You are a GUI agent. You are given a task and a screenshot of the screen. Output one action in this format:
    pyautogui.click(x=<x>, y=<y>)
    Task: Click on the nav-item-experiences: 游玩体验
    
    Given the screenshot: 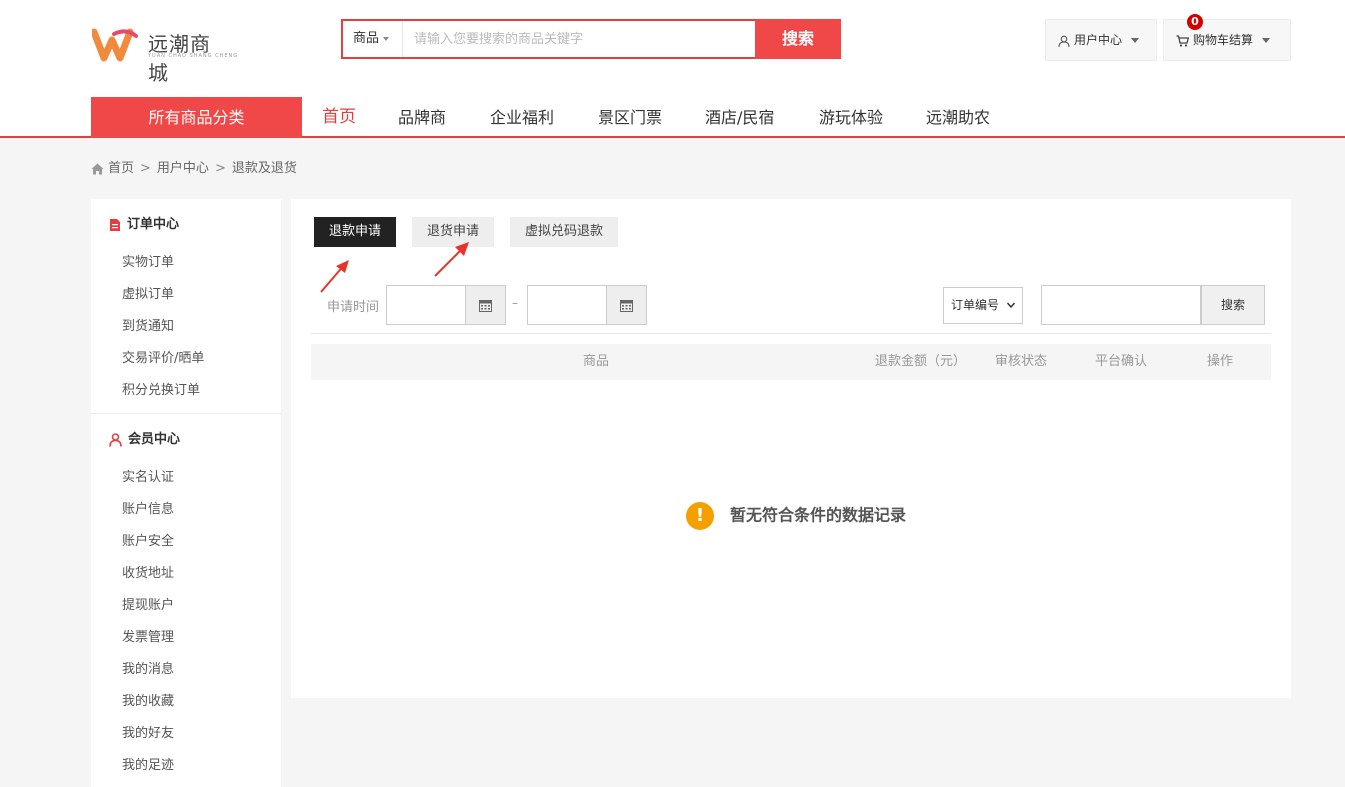 What is the action you would take?
    pyautogui.click(x=851, y=117)
    